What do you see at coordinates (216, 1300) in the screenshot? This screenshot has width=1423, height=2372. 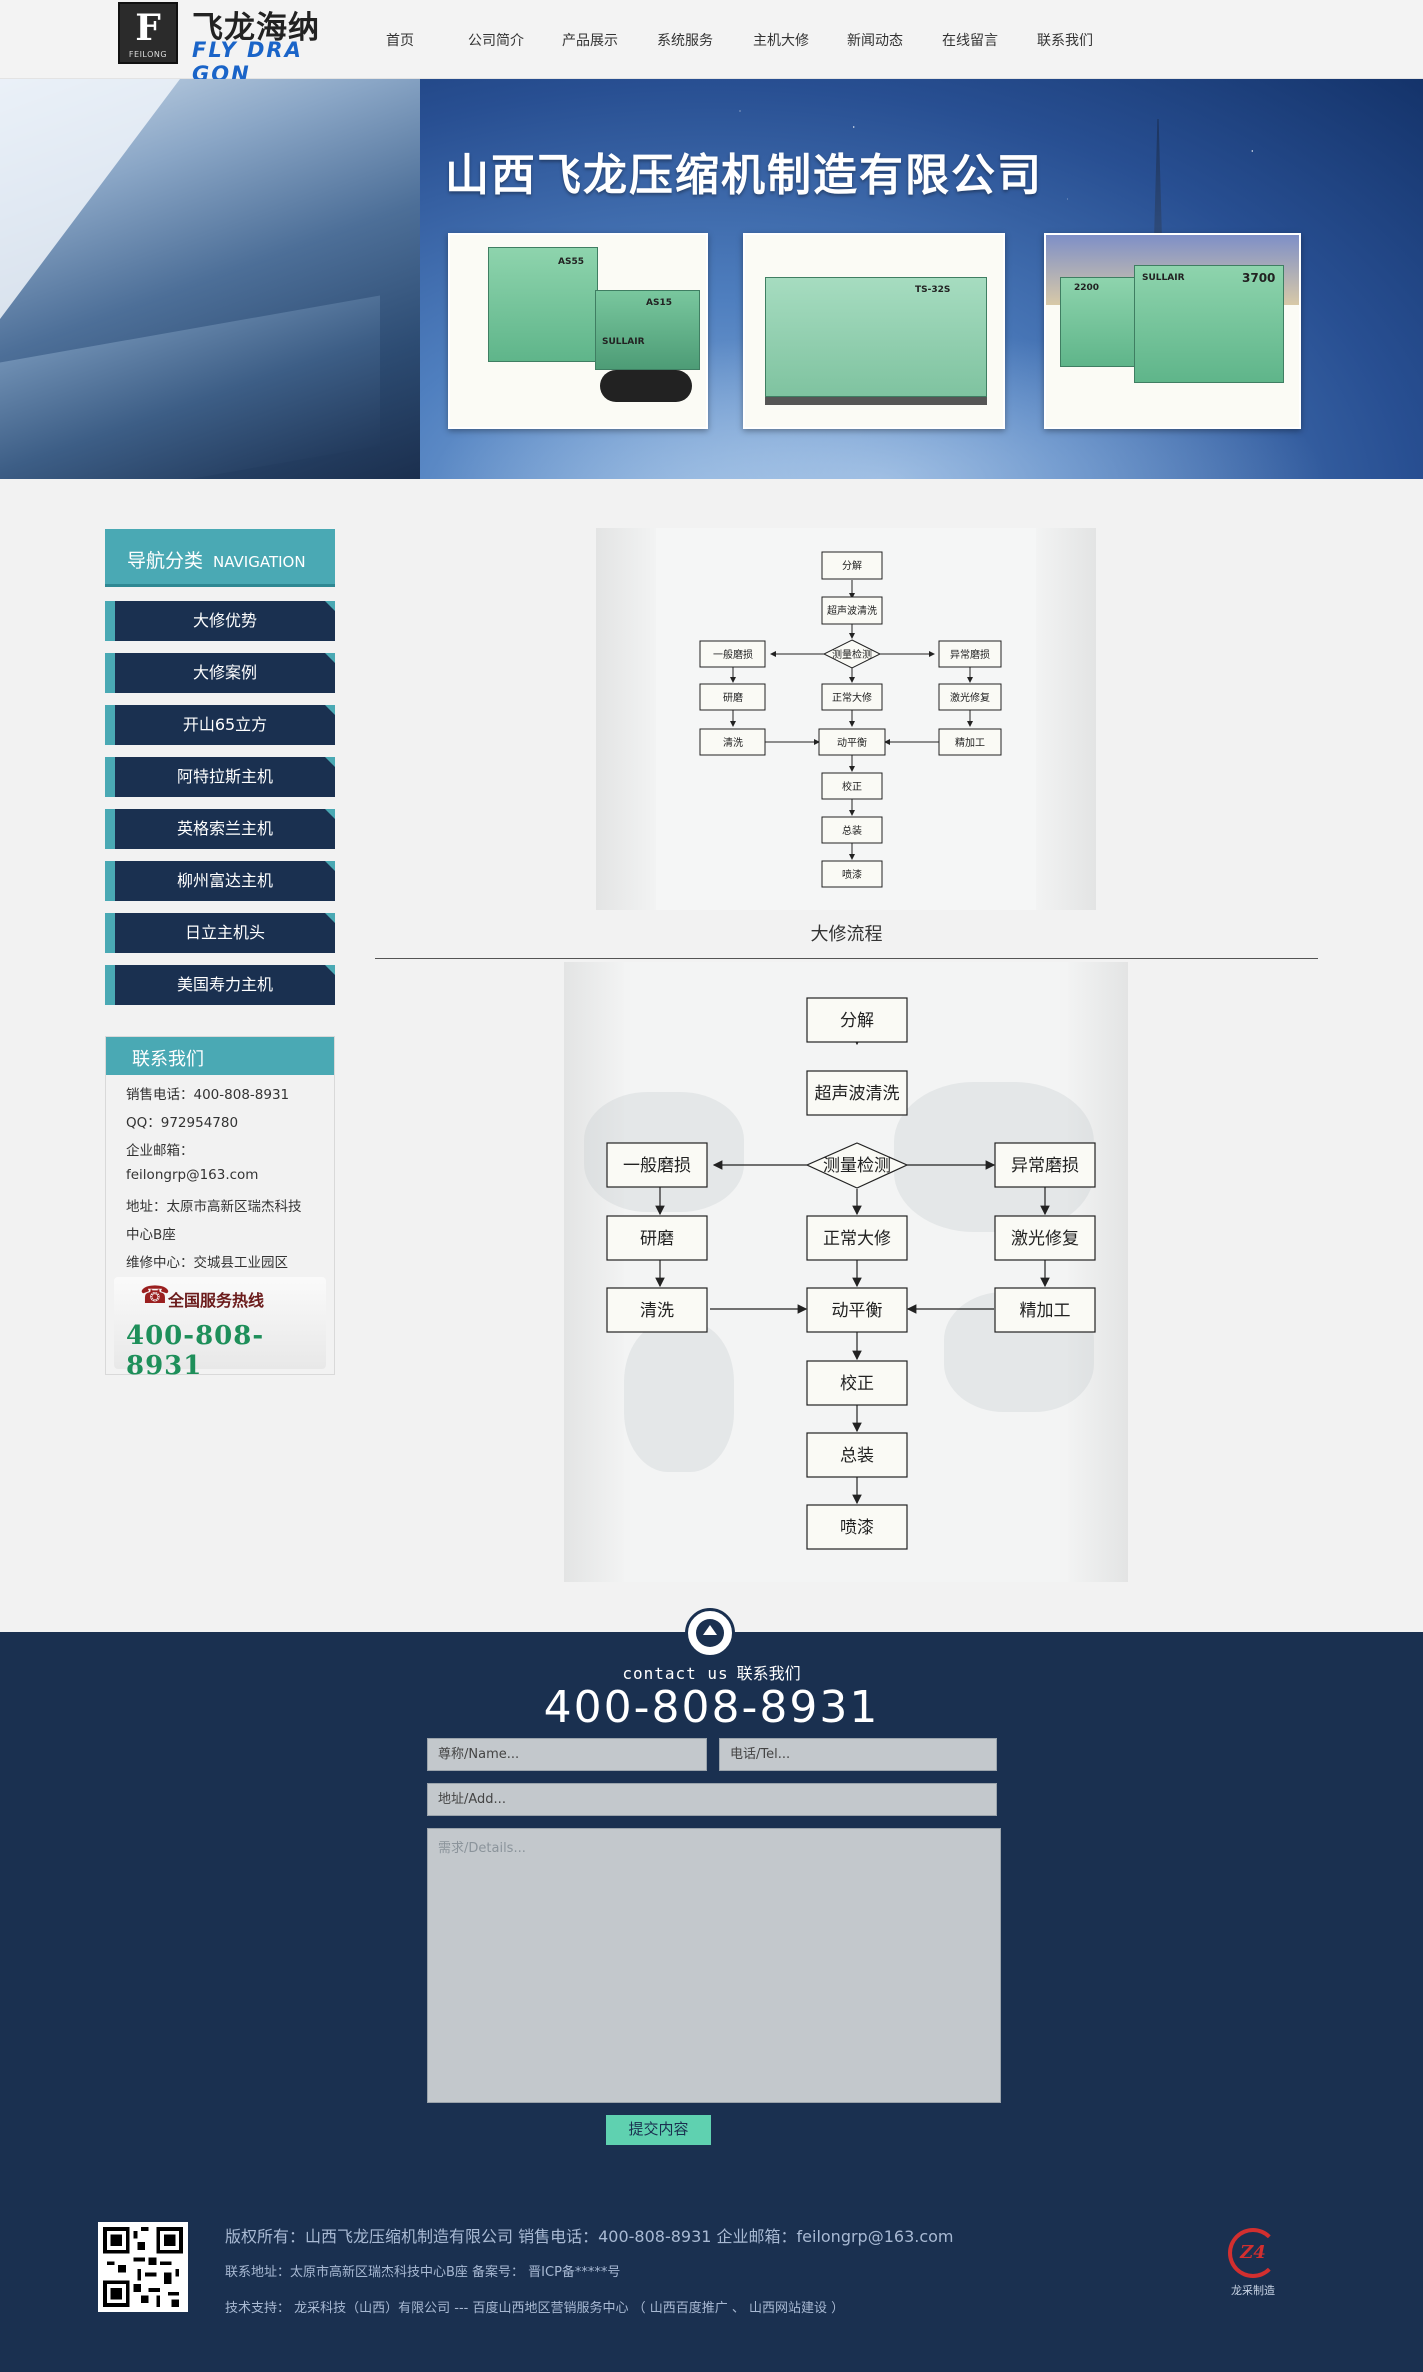 I see `hotline-label: 全国服务热线` at bounding box center [216, 1300].